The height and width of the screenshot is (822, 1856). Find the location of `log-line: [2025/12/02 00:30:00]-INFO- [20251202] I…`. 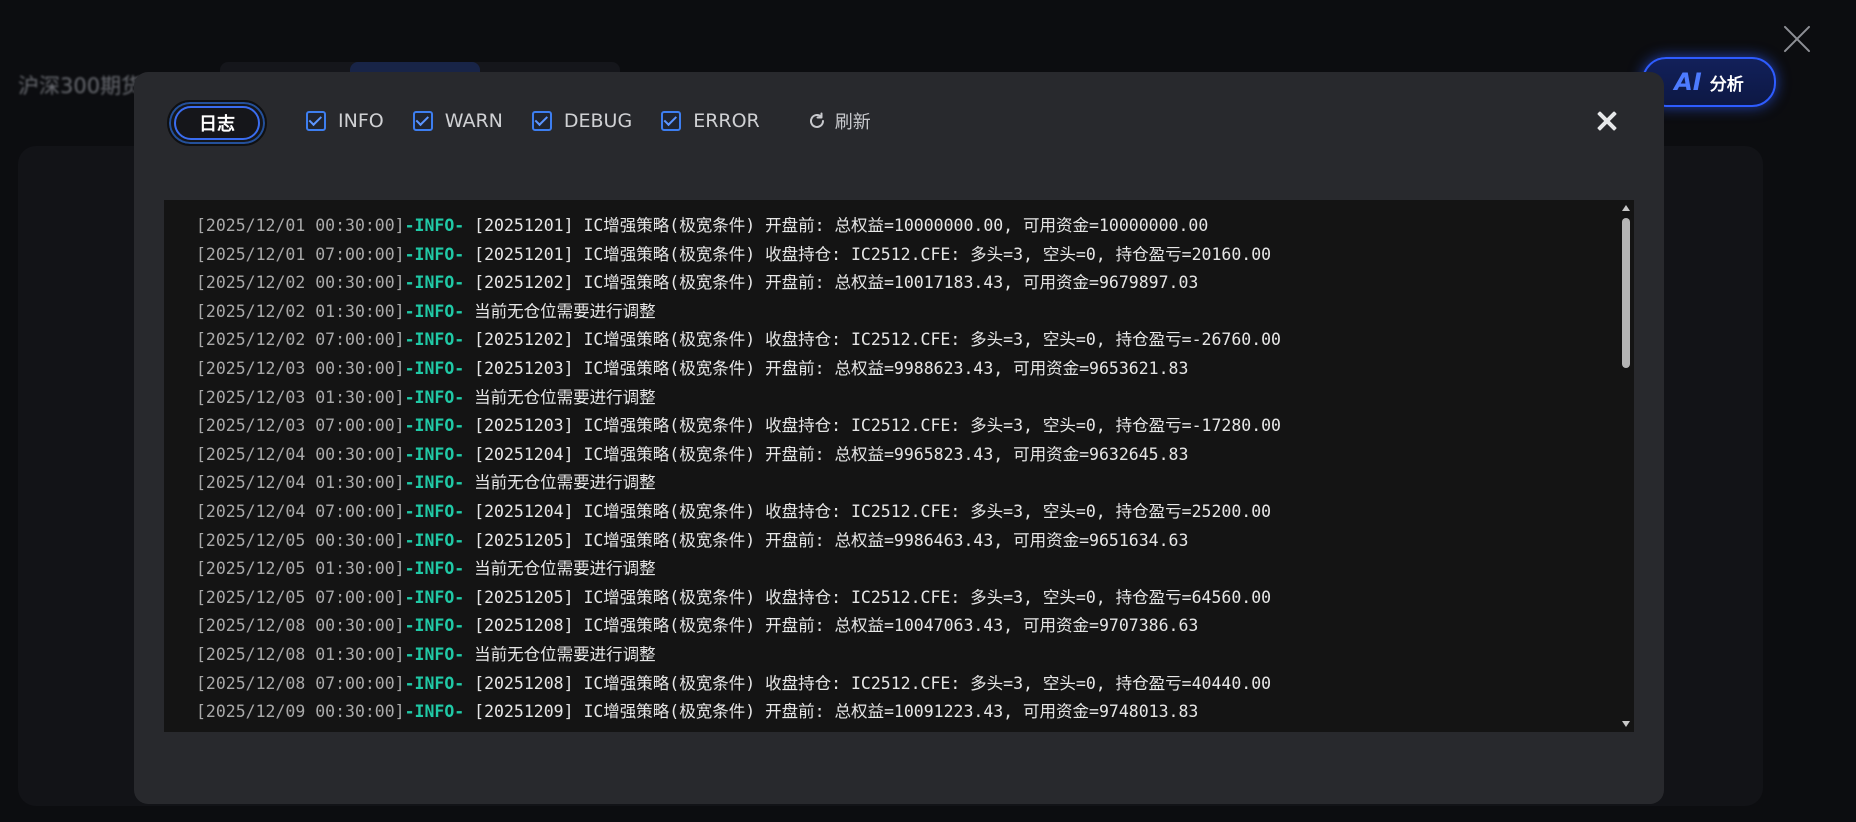

log-line: [2025/12/02 00:30:00]-INFO- [20251202] I… is located at coordinates (903, 283).